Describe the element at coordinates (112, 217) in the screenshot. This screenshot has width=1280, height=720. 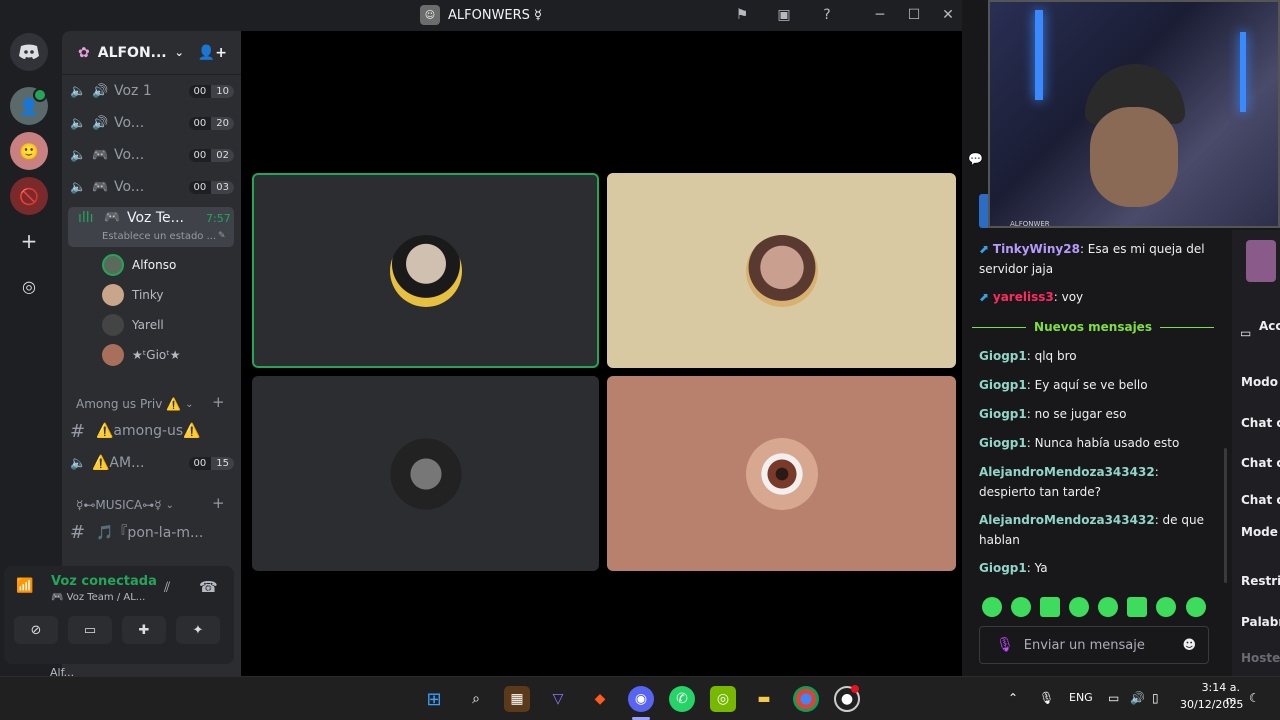
I see `gamepad-icon: 🎮` at that location.